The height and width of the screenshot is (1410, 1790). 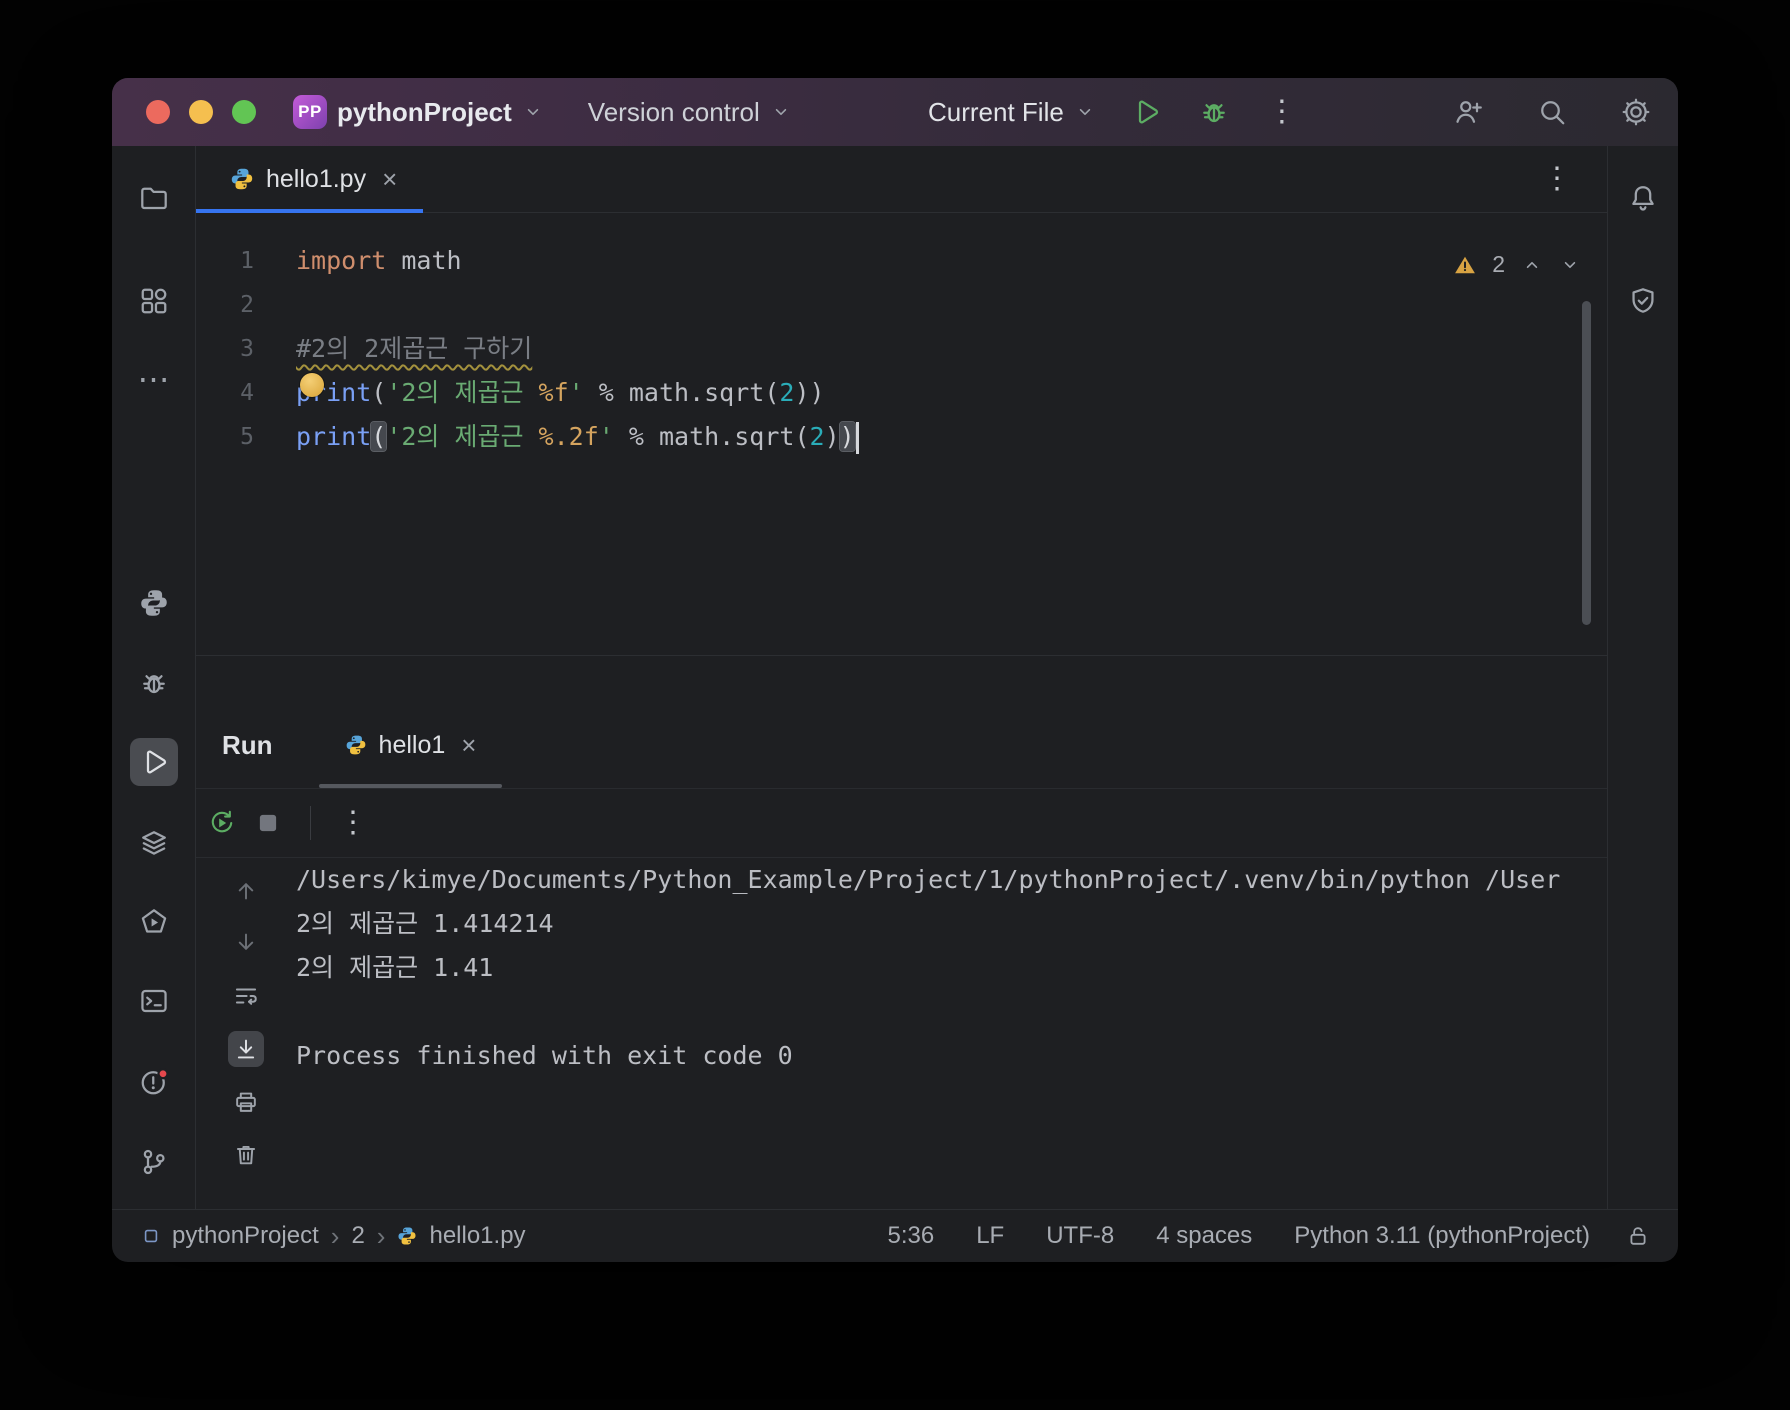 What do you see at coordinates (153, 762) in the screenshot?
I see `run-tool-button` at bounding box center [153, 762].